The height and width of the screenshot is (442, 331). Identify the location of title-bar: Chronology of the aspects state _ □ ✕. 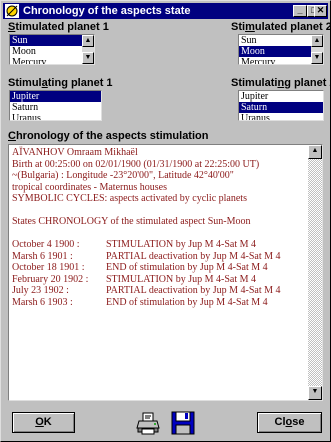
(165, 11).